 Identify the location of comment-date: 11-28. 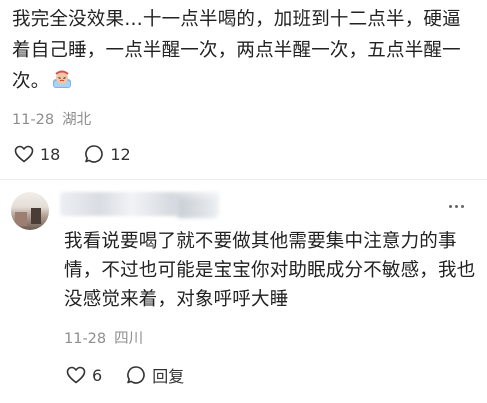
(33, 120).